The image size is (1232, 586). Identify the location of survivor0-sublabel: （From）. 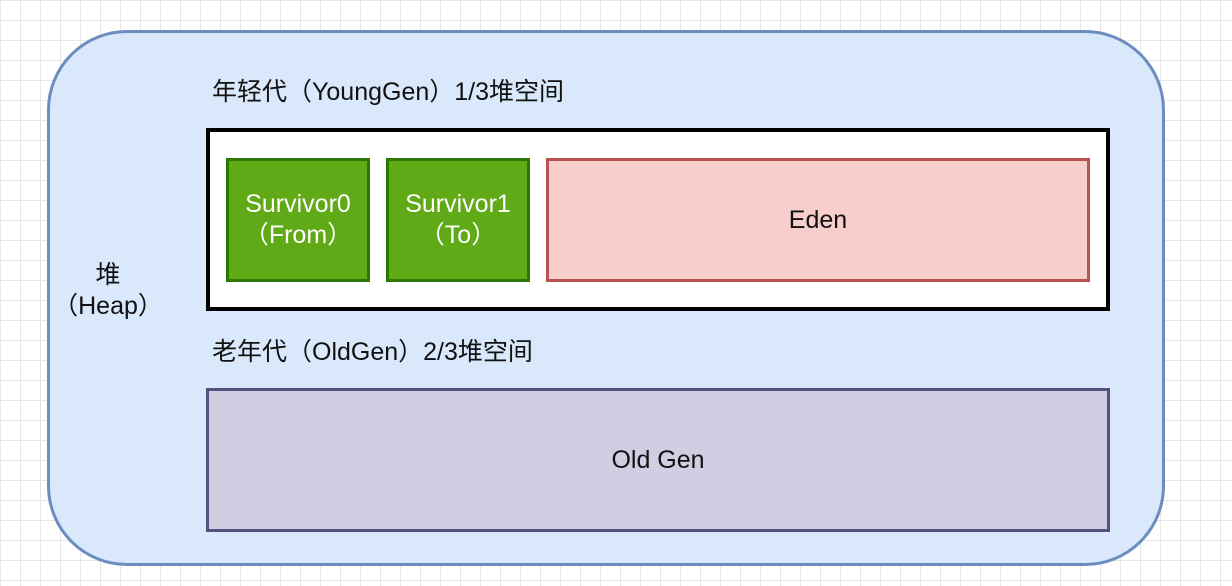
(298, 235).